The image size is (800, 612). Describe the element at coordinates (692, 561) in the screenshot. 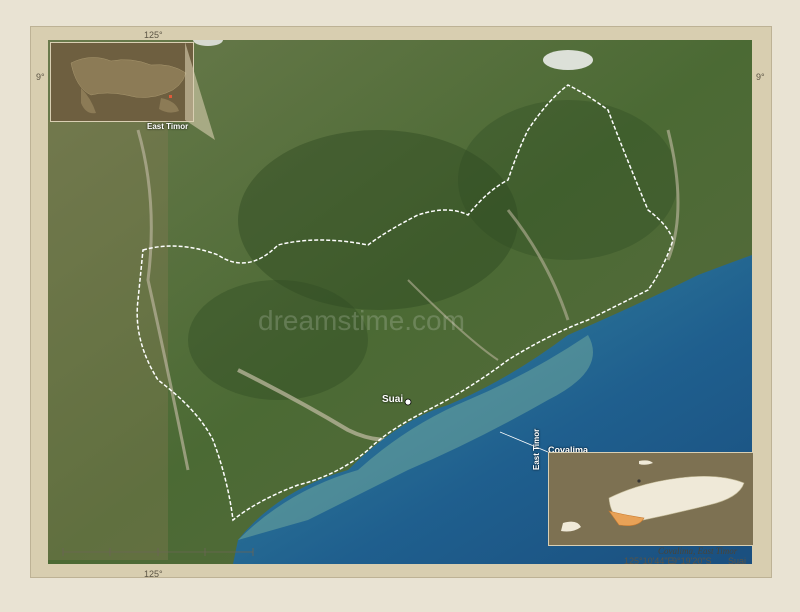

I see `coordinates-lat: 9°19'20"S` at that location.